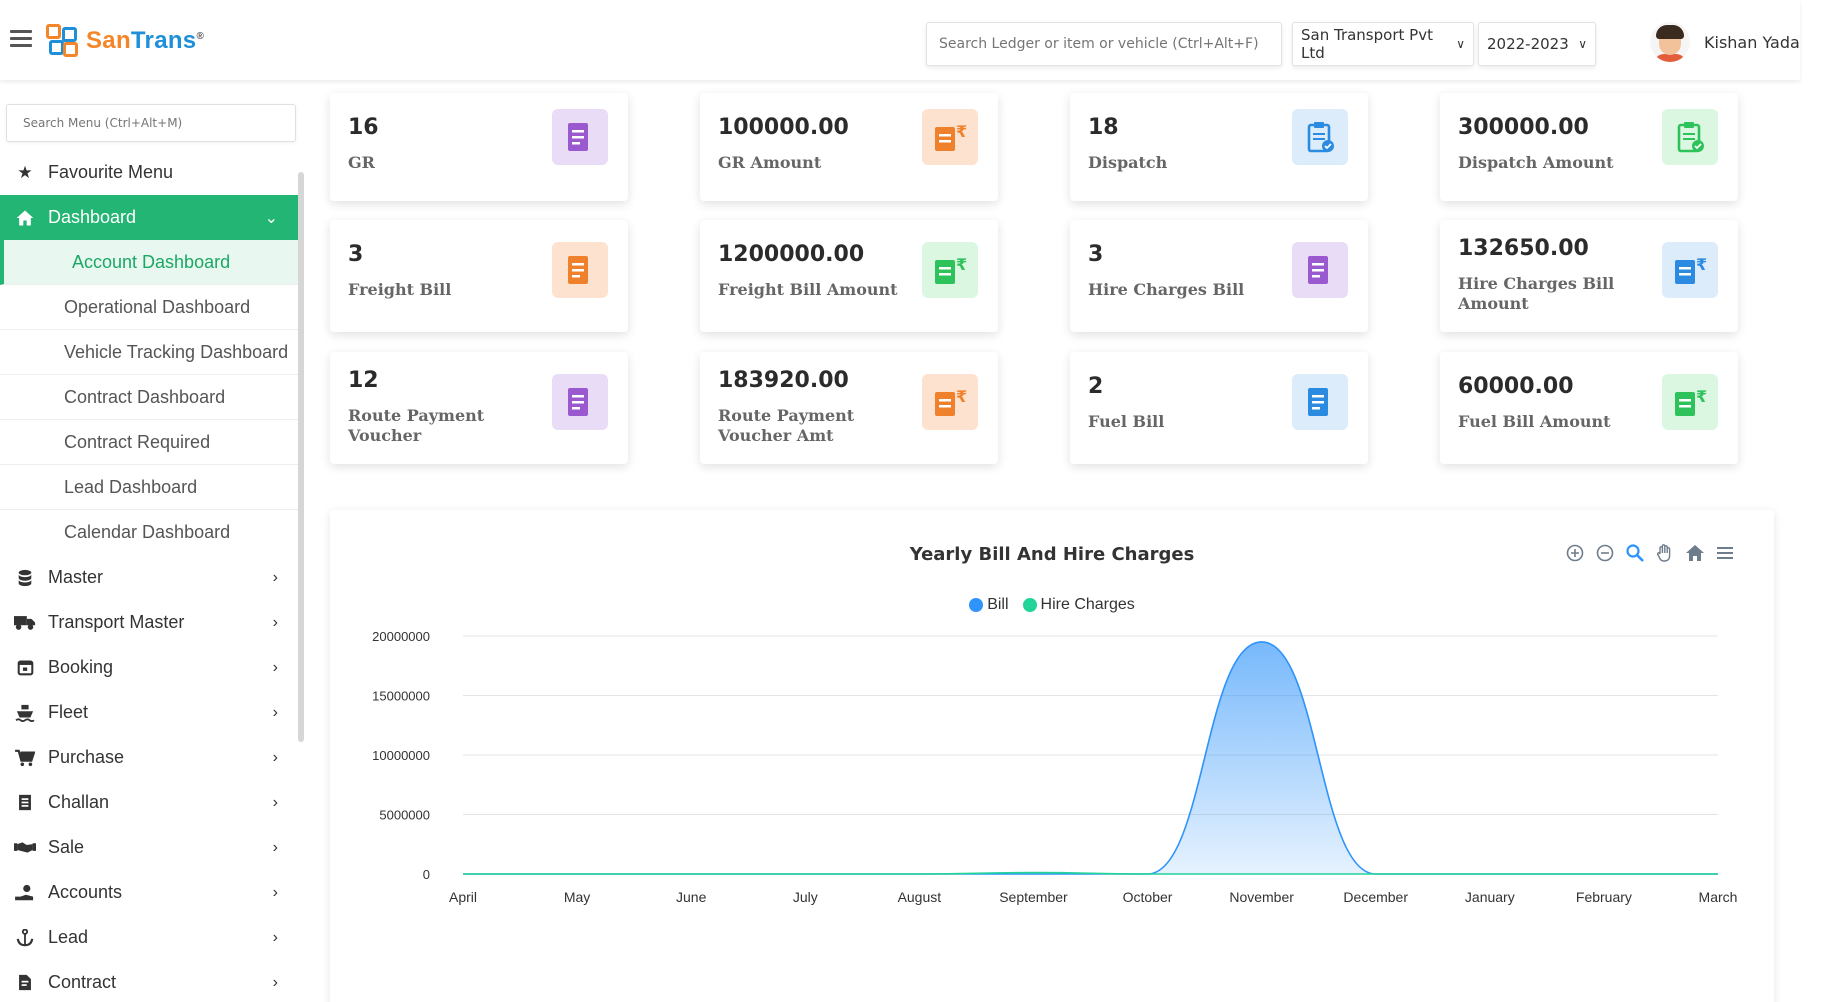 The width and height of the screenshot is (1840, 1002). What do you see at coordinates (111, 172) in the screenshot?
I see `sidebar-item-label: Favourite Menu` at bounding box center [111, 172].